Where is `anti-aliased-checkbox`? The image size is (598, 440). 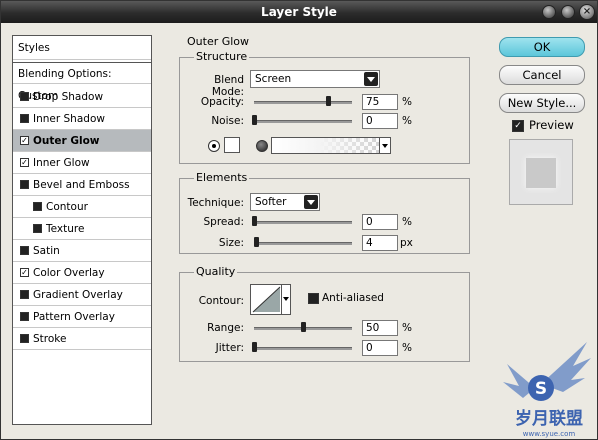
anti-aliased-checkbox is located at coordinates (313, 298).